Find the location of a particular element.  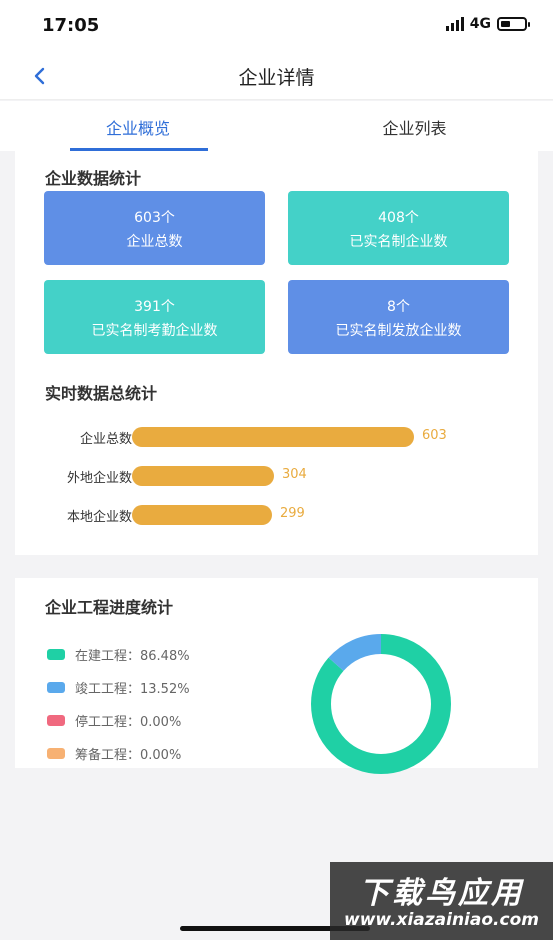

navigation-bar: 企业详情 is located at coordinates (276, 76).